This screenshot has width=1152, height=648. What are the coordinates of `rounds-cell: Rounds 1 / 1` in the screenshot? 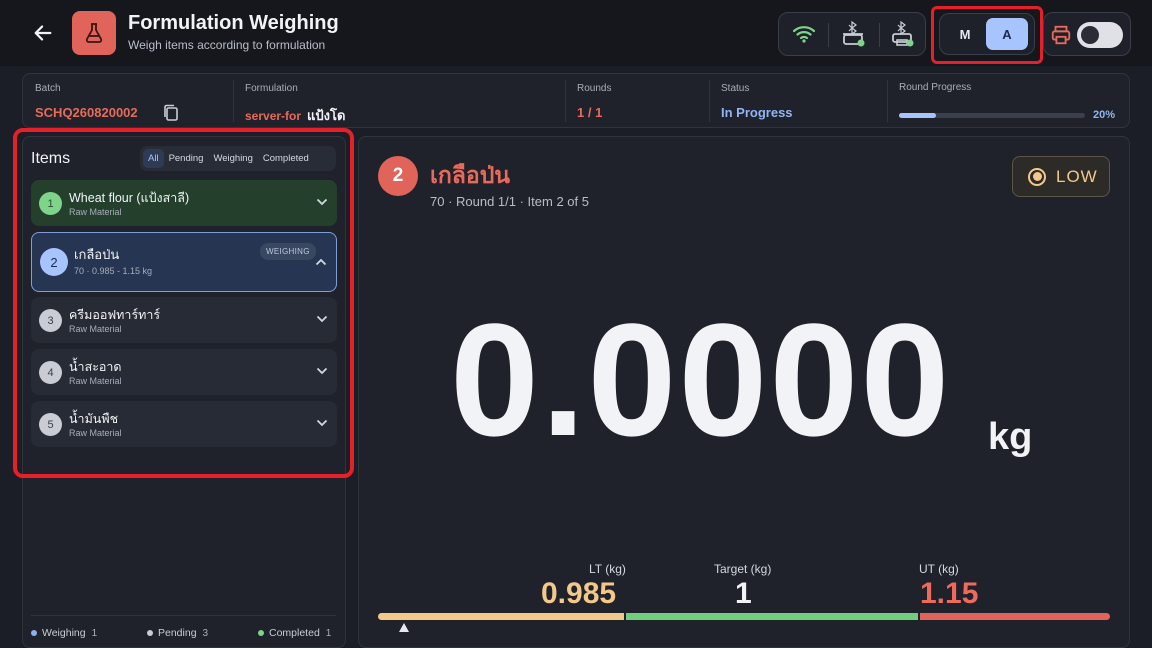 It's located at (637, 100).